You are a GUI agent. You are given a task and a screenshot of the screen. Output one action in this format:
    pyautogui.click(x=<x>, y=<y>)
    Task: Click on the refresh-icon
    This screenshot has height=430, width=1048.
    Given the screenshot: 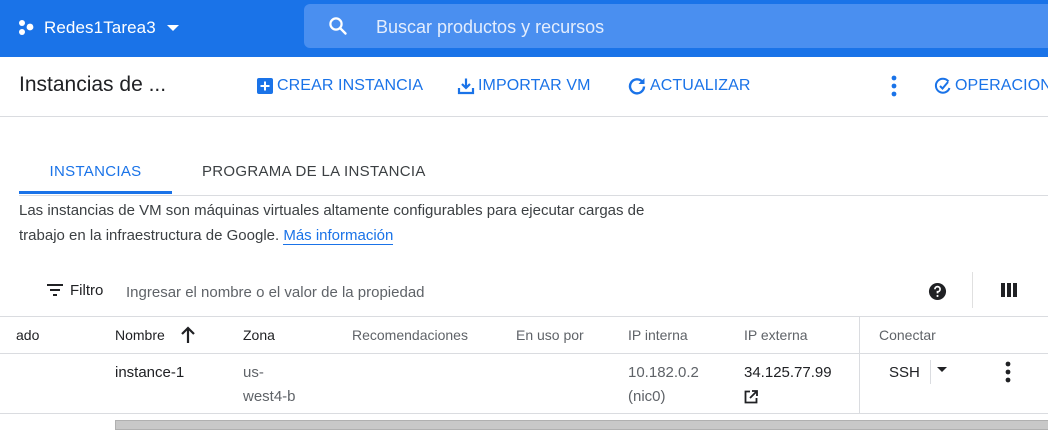 What is the action you would take?
    pyautogui.click(x=637, y=86)
    